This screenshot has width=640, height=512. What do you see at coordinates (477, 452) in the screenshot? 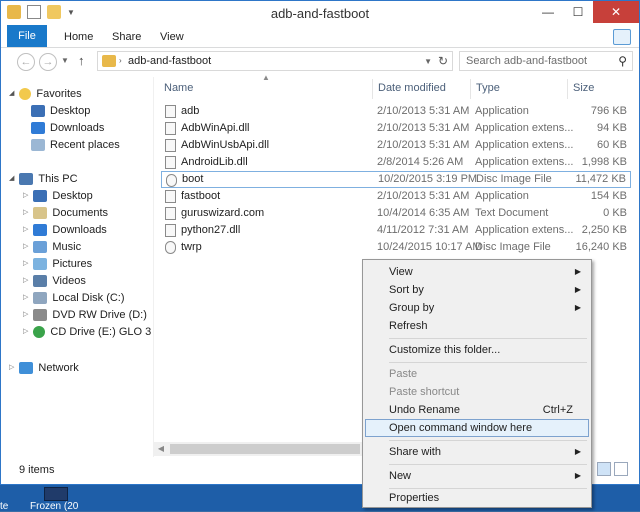
I see `menu-item-share-with: Share with ▶` at bounding box center [477, 452].